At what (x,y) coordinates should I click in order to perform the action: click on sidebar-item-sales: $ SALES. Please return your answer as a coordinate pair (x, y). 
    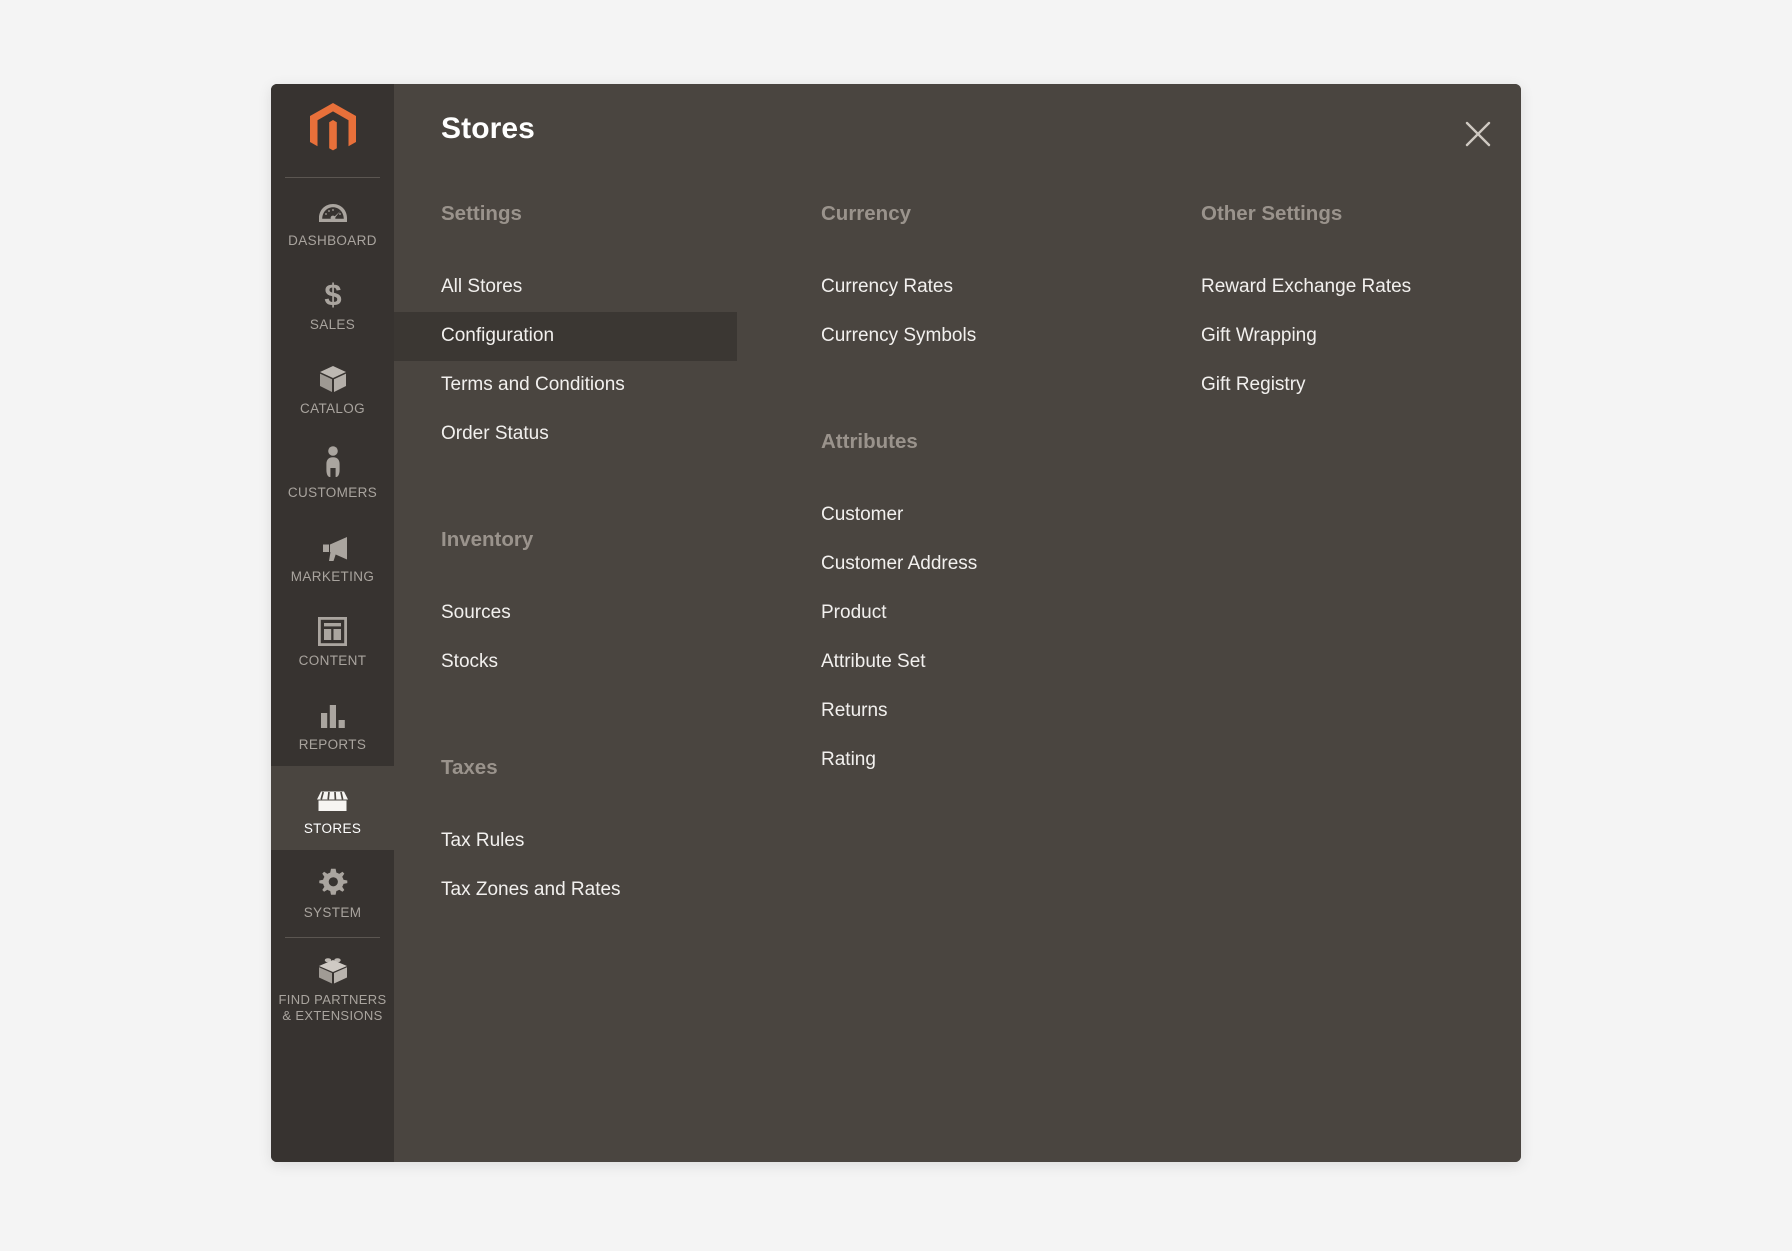
    Looking at the image, I should click on (332, 304).